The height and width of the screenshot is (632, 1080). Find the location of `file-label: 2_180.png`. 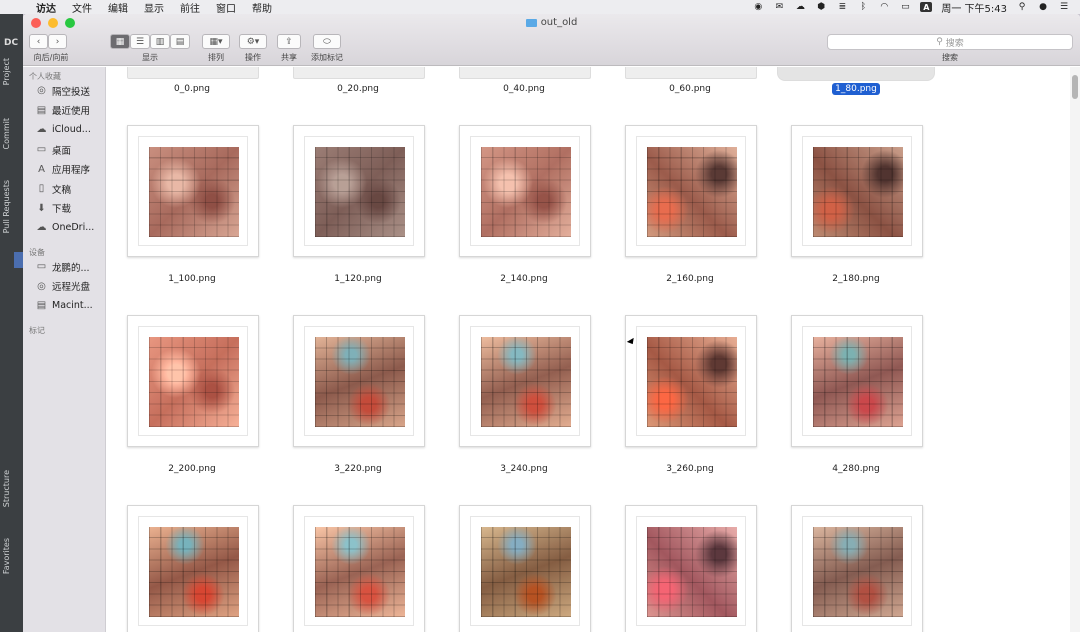

file-label: 2_180.png is located at coordinates (856, 279).